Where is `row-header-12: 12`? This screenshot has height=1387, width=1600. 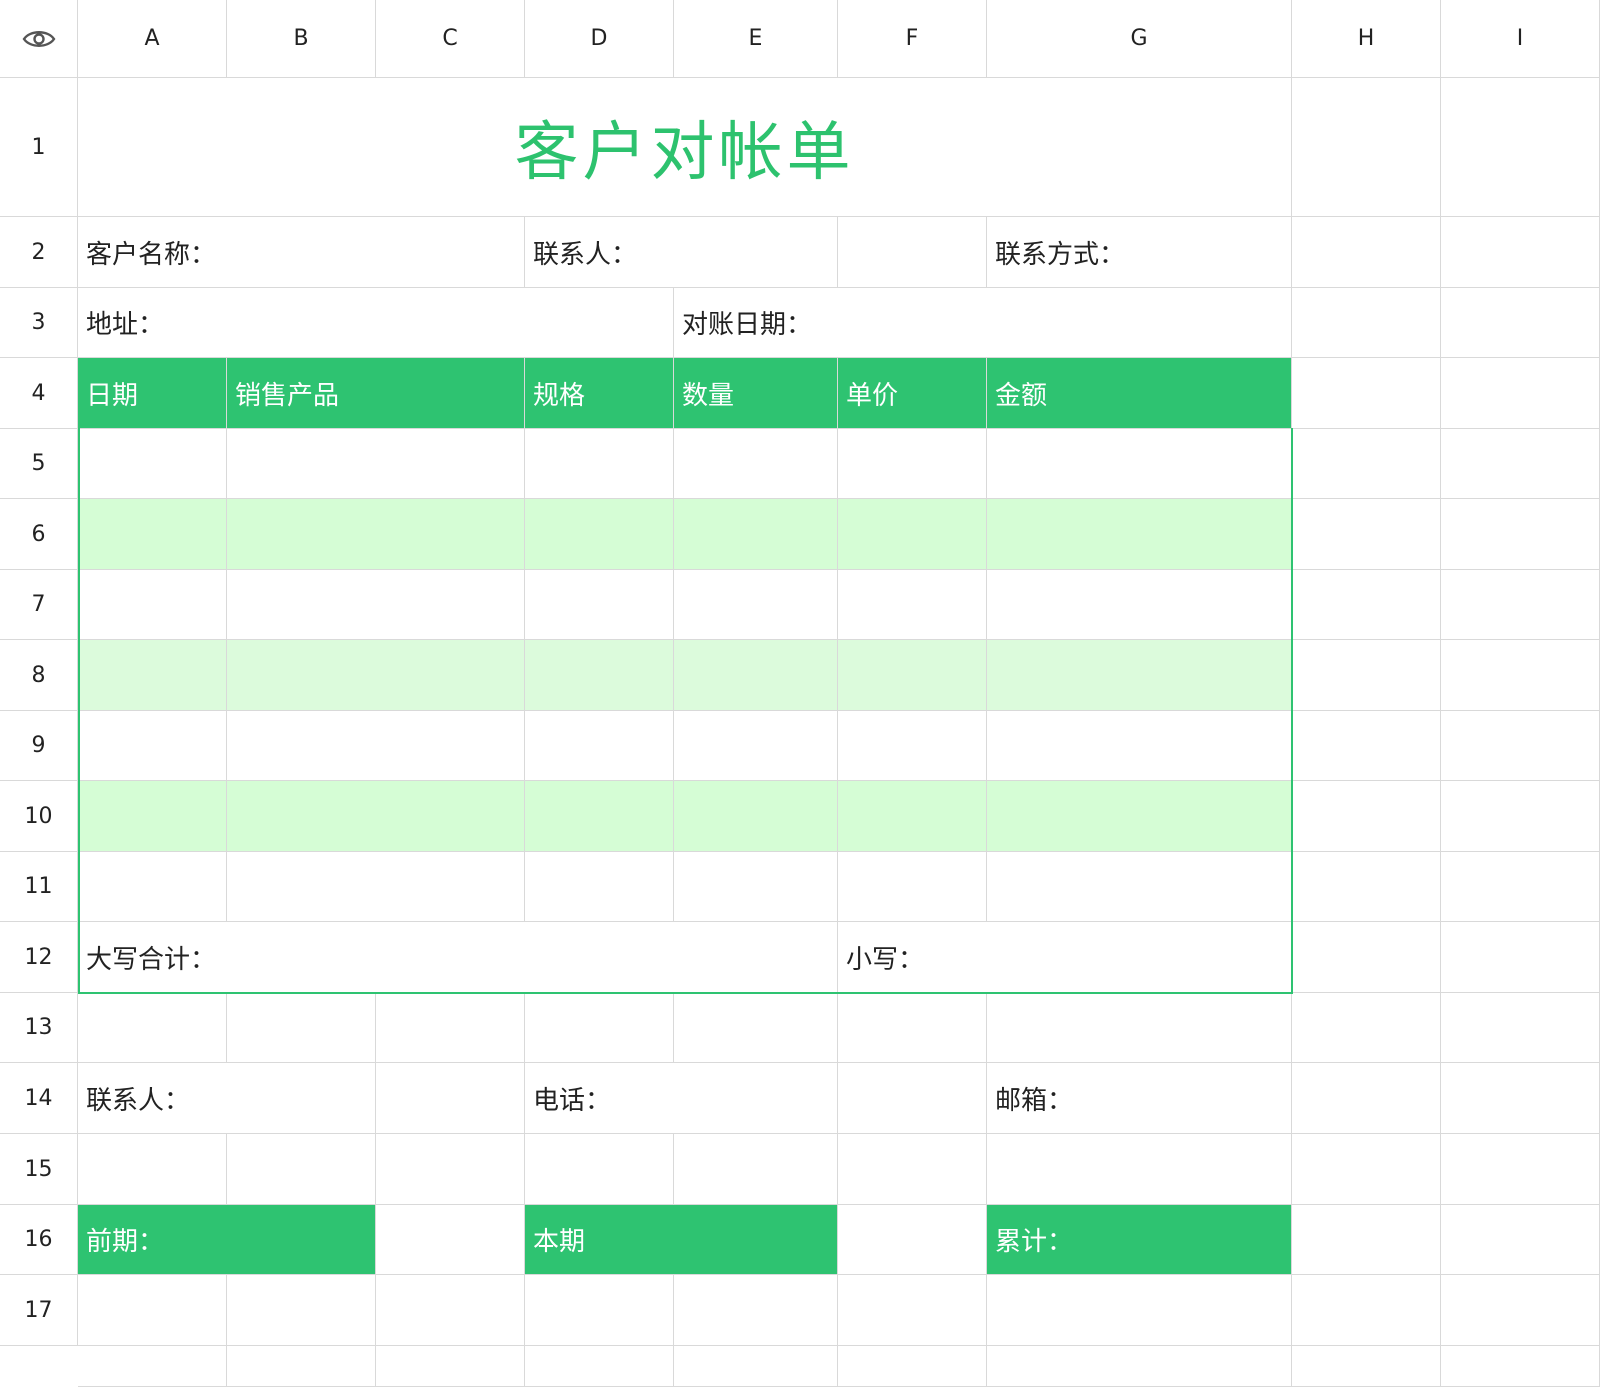
row-header-12: 12 is located at coordinates (39, 957).